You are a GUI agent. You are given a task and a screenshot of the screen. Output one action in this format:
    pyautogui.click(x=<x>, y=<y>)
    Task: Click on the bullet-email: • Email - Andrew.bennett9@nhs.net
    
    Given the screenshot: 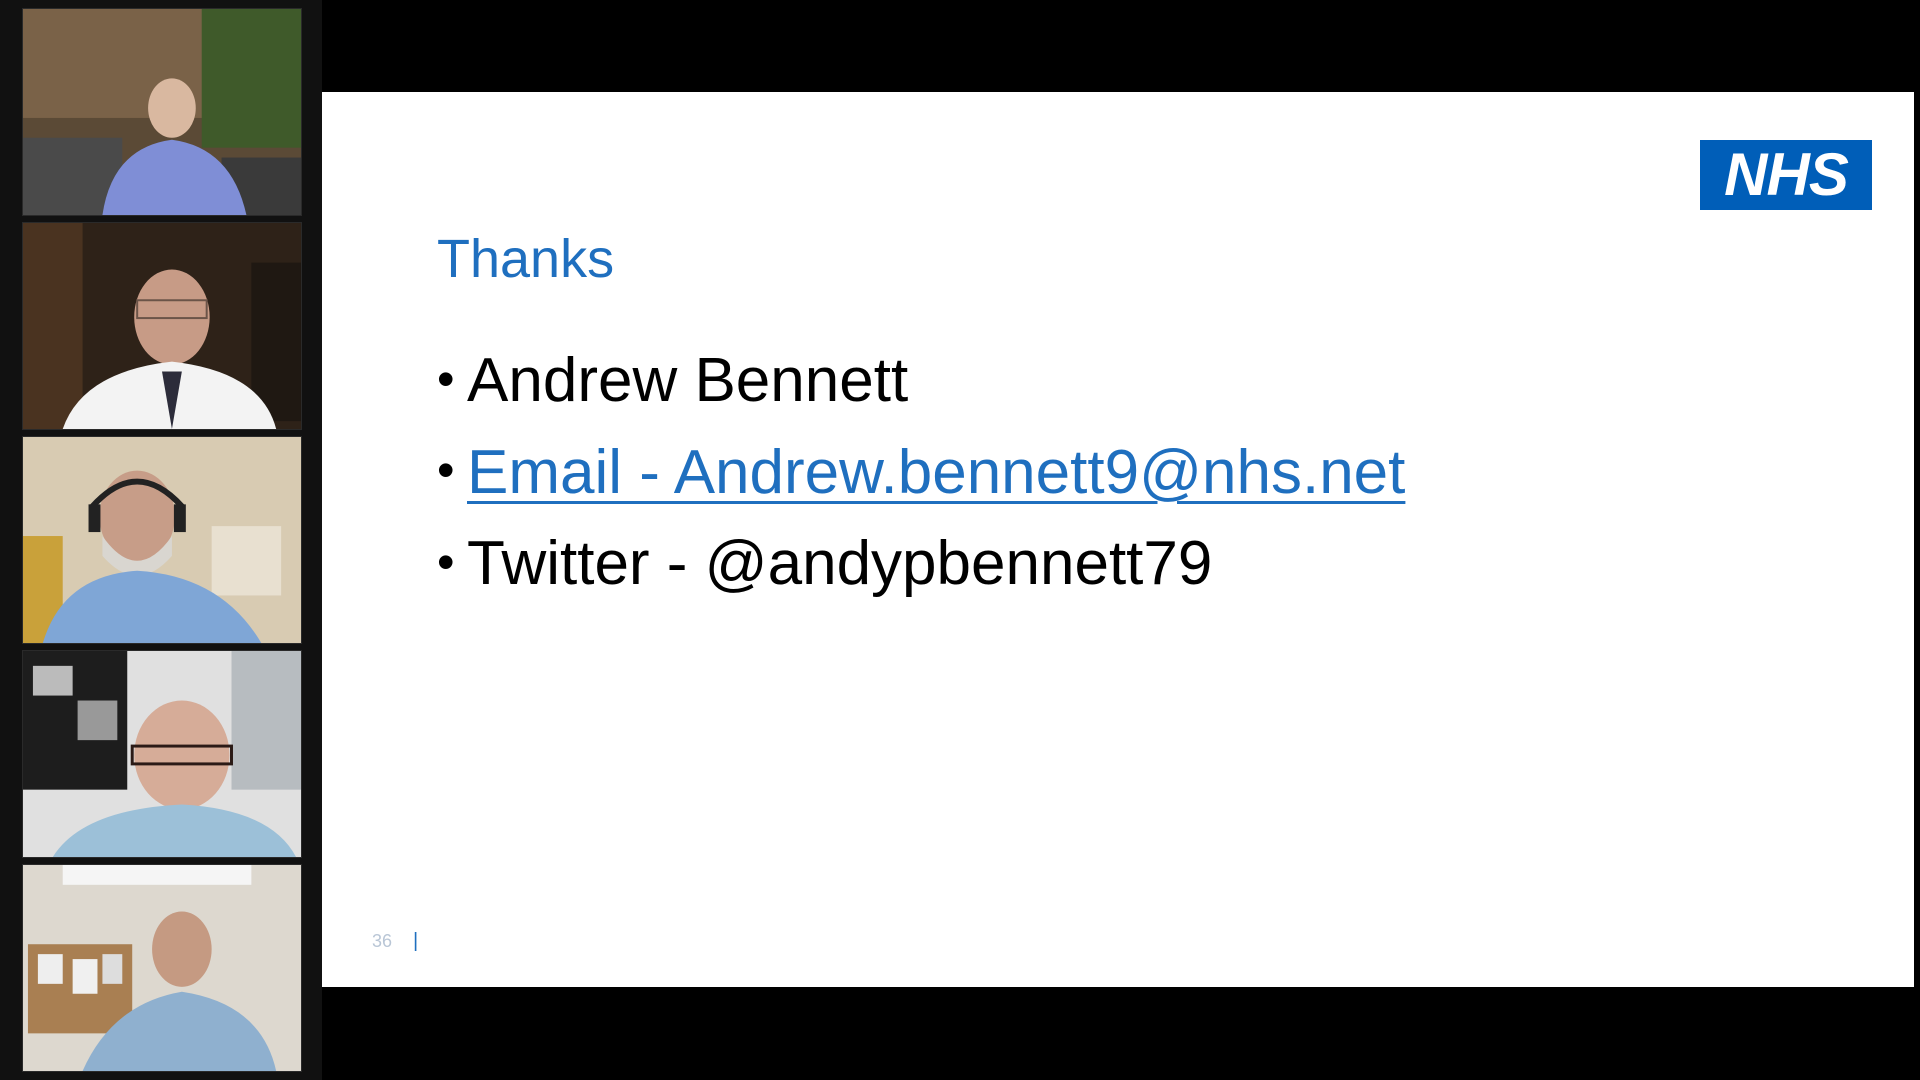 What is the action you would take?
    pyautogui.click(x=921, y=475)
    